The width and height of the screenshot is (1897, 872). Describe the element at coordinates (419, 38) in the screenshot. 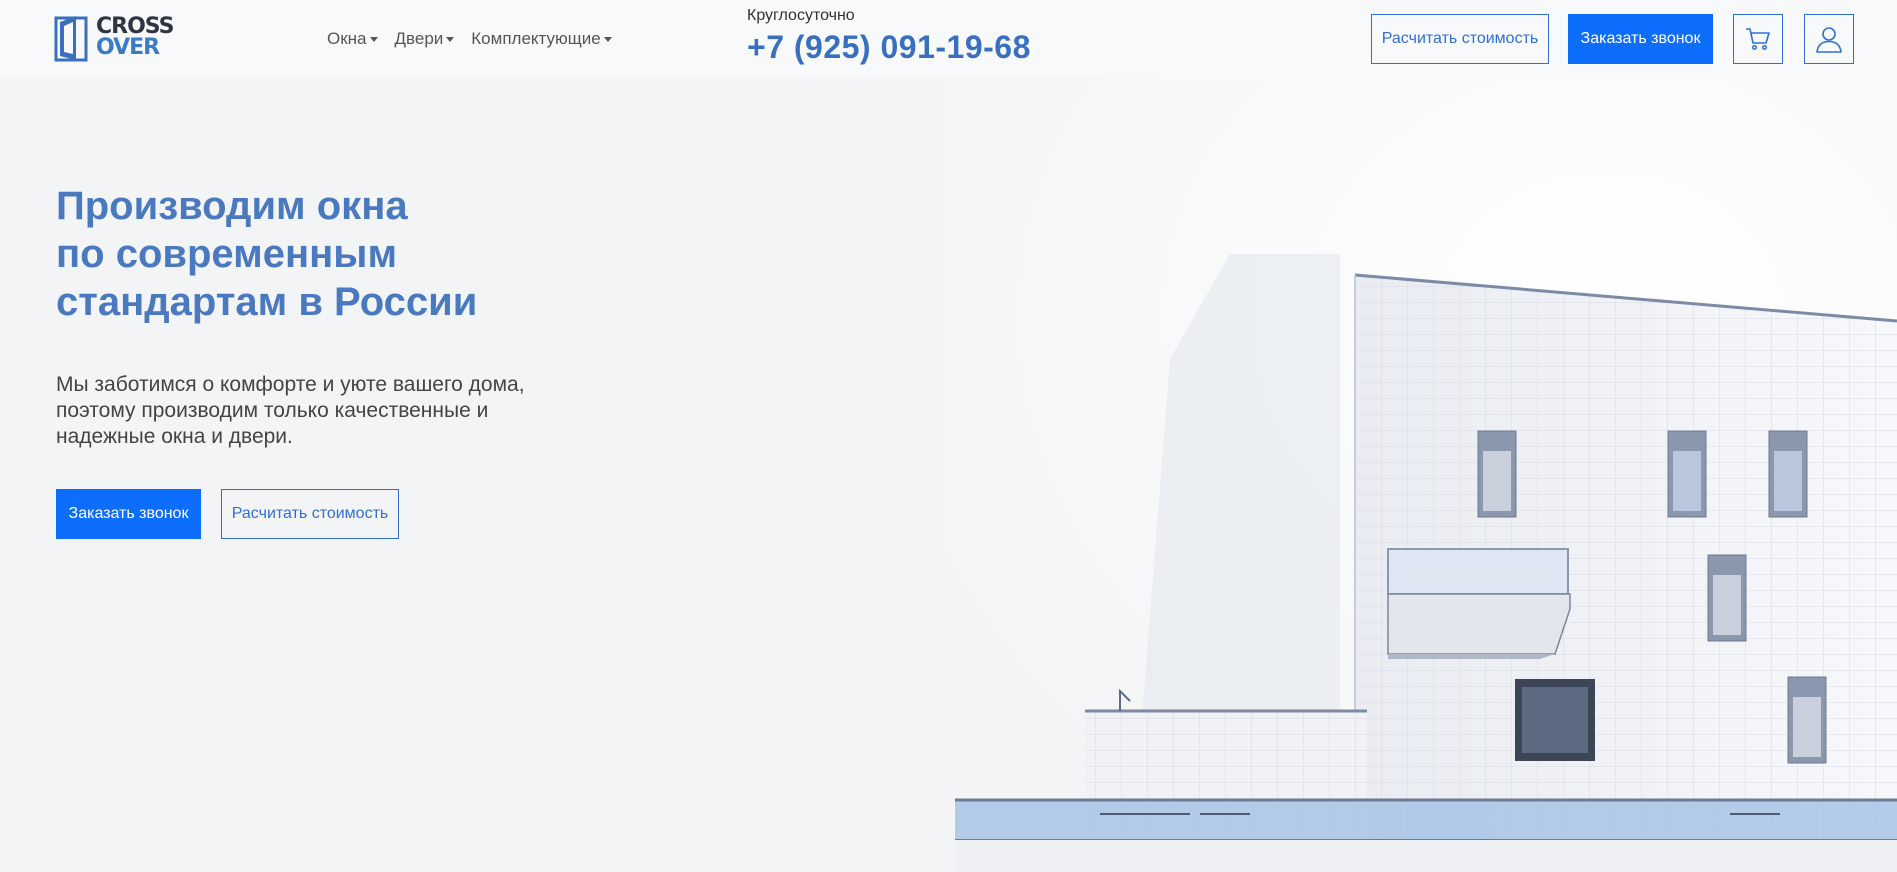

I see `nav-item-label: Двери` at that location.